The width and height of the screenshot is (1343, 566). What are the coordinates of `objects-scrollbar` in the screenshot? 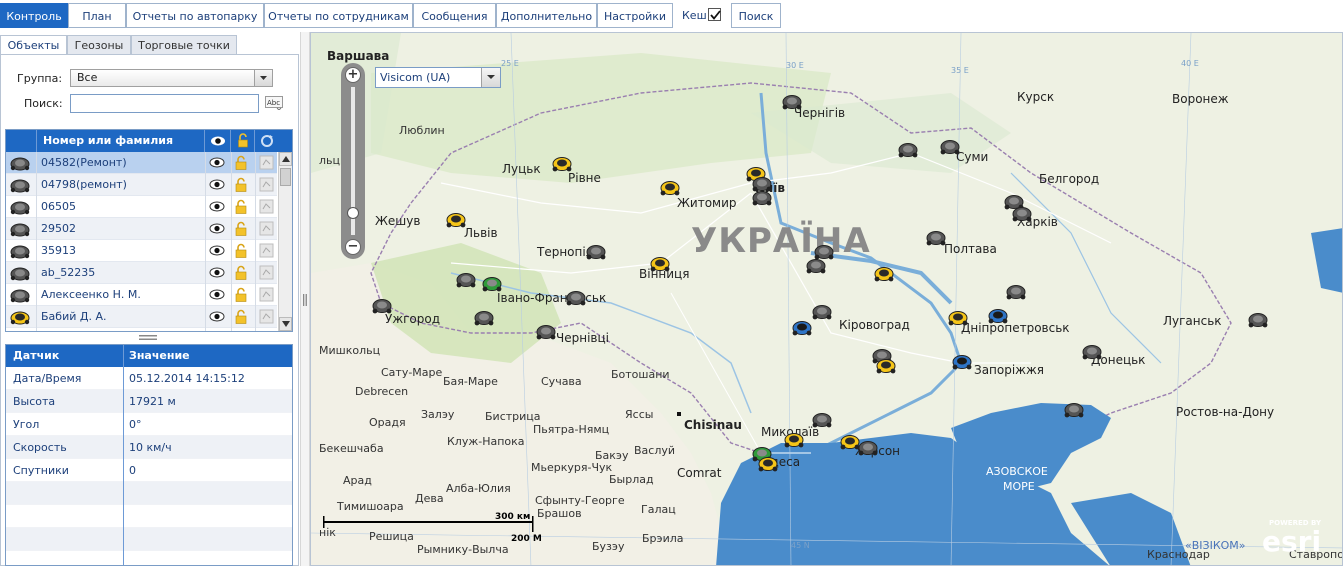 It's located at (285, 241).